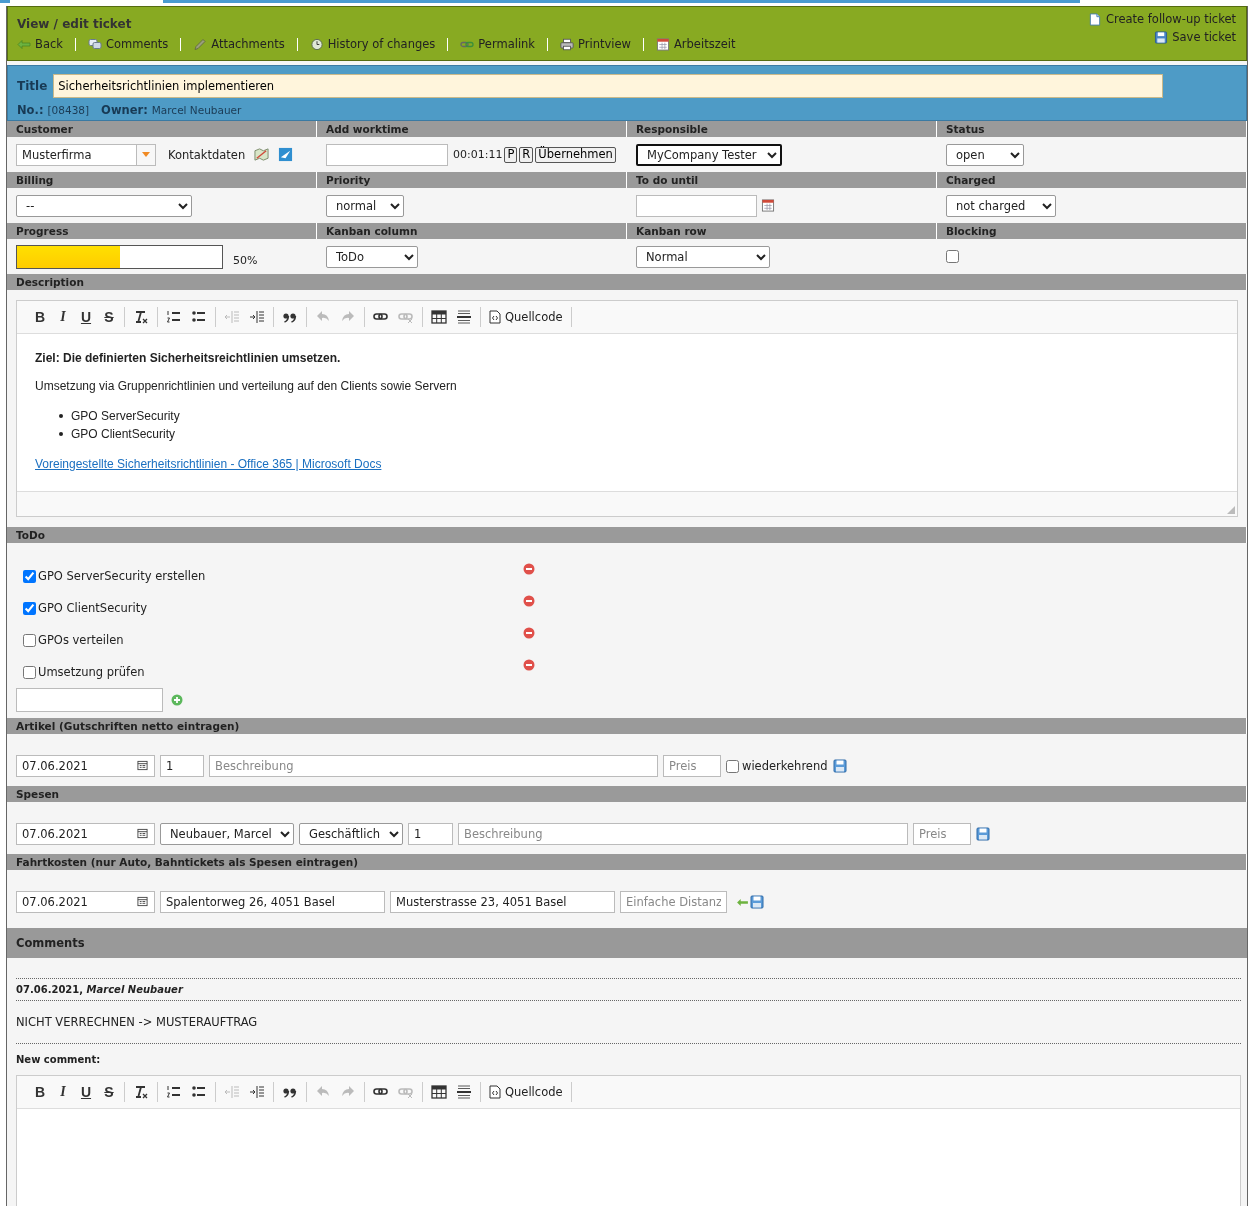 The width and height of the screenshot is (1260, 1206). Describe the element at coordinates (46, 44) in the screenshot. I see `toolbar-link: Back` at that location.